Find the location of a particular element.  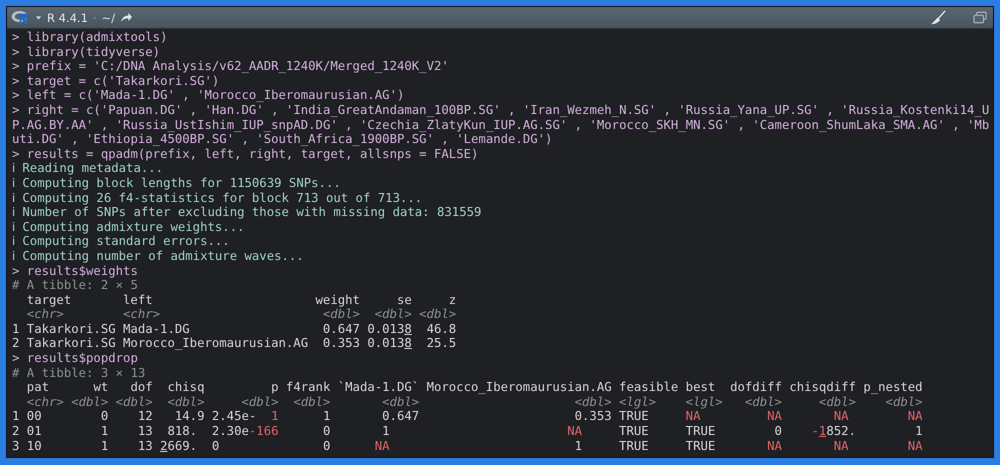

table-cell: -1852. is located at coordinates (834, 431).